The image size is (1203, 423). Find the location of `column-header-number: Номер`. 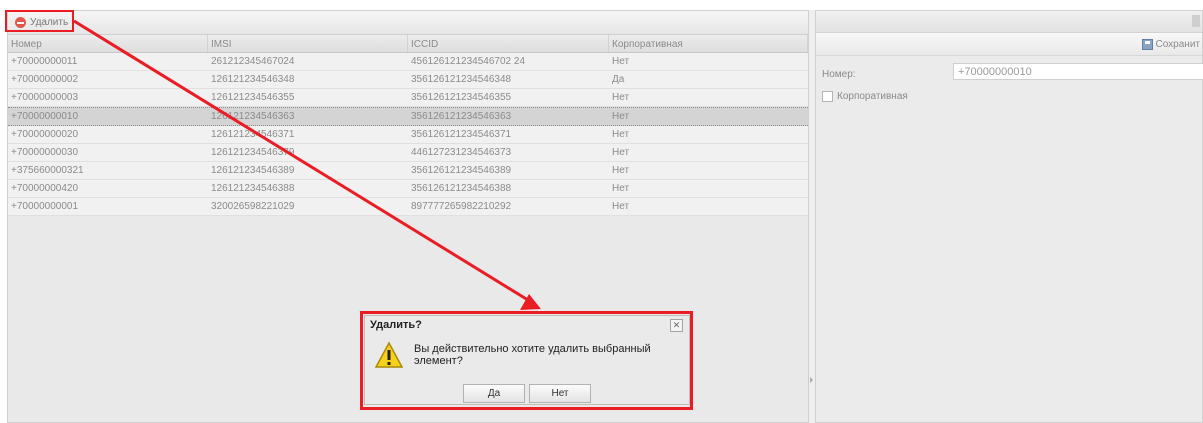

column-header-number: Номер is located at coordinates (108, 43).